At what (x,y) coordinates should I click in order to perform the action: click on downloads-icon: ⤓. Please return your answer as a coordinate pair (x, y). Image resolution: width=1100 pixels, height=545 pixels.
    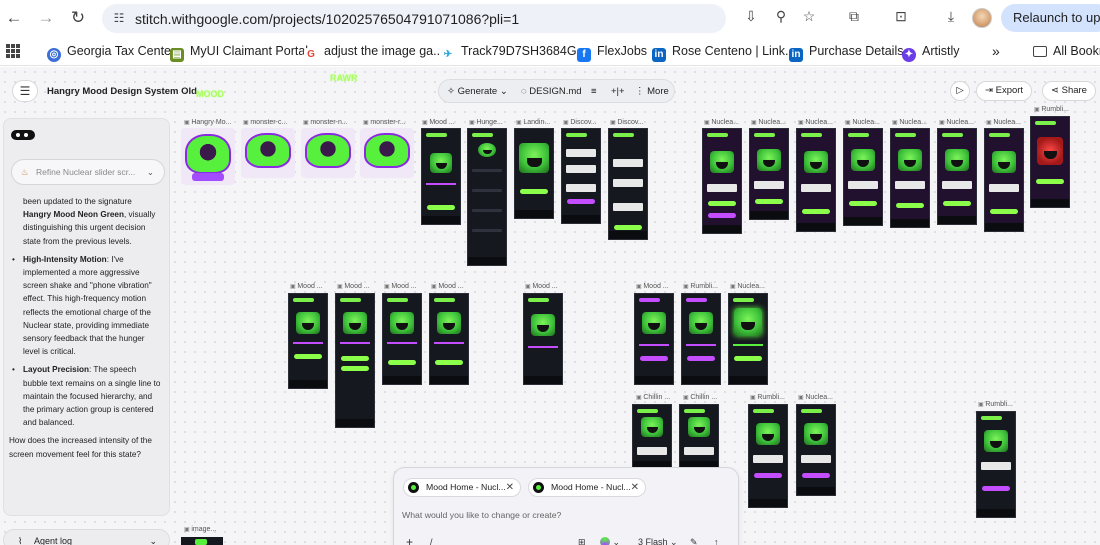
    Looking at the image, I should click on (951, 16).